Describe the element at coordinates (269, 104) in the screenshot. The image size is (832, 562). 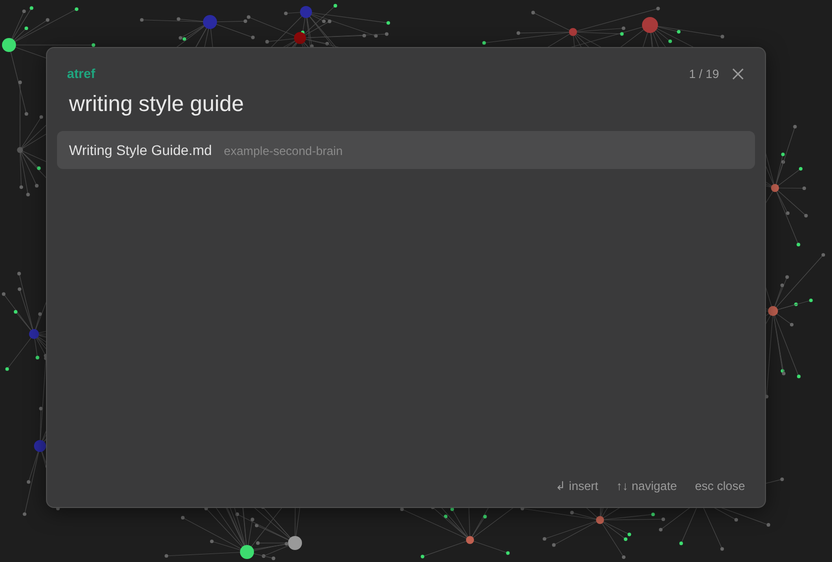
I see `search-input: writing style guide` at that location.